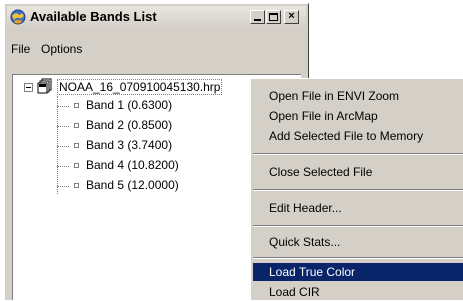  What do you see at coordinates (358, 136) in the screenshot?
I see `menu-add-to-memory: Add Selected File to Memory` at bounding box center [358, 136].